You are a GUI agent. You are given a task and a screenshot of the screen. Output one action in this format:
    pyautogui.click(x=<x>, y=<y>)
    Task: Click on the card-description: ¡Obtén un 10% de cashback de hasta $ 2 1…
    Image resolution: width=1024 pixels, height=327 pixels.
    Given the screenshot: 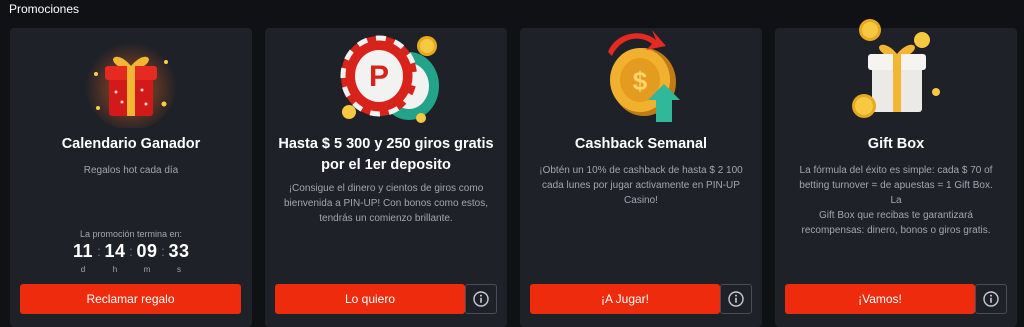 What is the action you would take?
    pyautogui.click(x=641, y=185)
    